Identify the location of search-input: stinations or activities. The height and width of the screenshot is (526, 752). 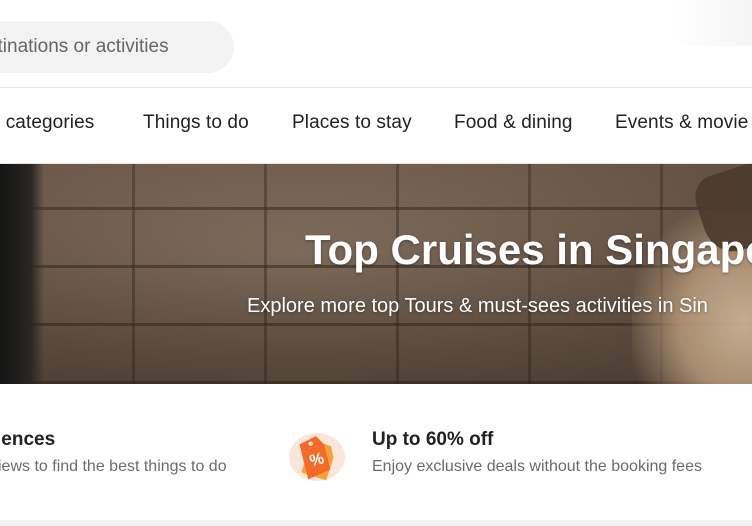
(117, 47).